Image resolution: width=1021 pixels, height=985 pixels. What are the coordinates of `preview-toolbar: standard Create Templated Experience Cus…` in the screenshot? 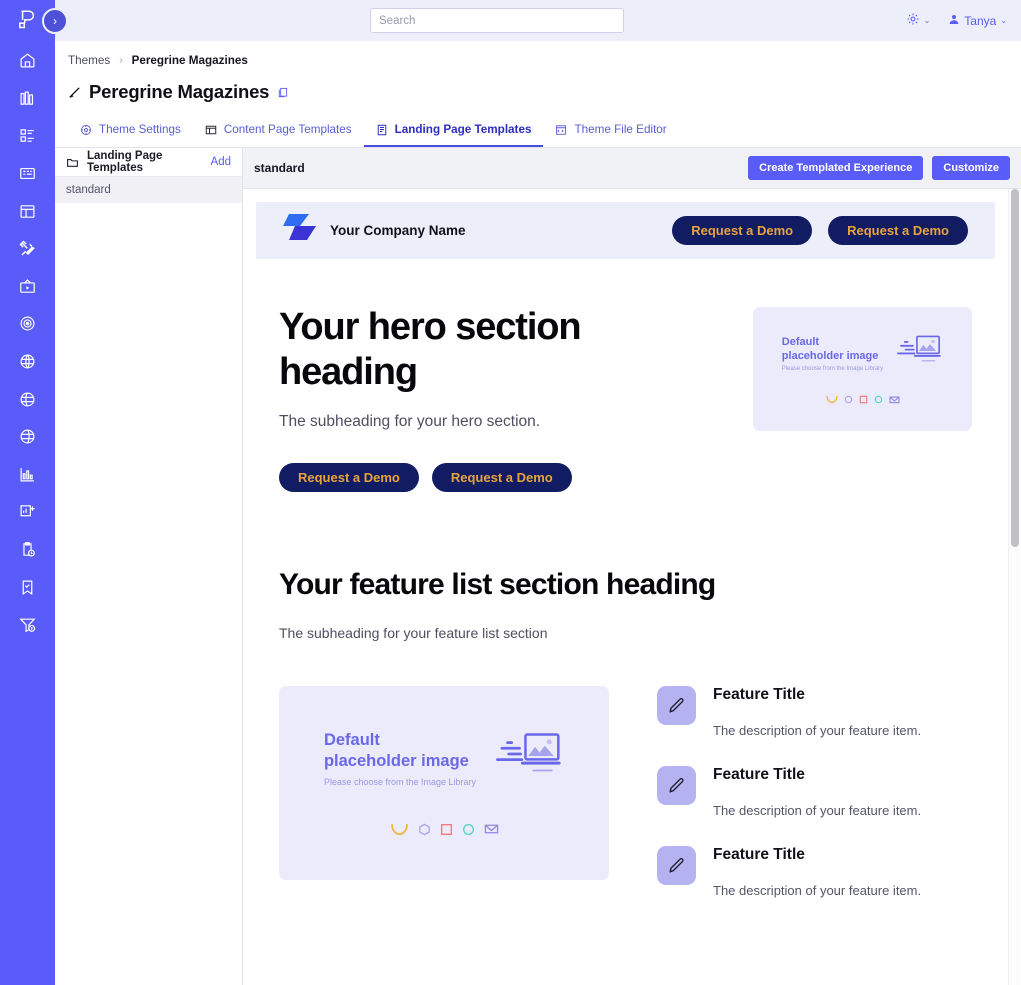 It's located at (632, 168).